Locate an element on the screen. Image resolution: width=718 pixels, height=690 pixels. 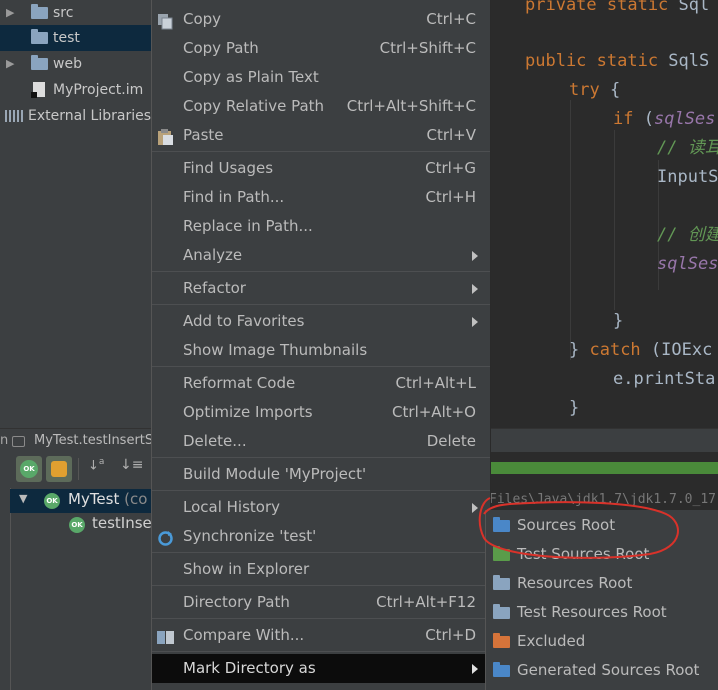
tree-item-label: External Libraries is located at coordinates (89, 116).